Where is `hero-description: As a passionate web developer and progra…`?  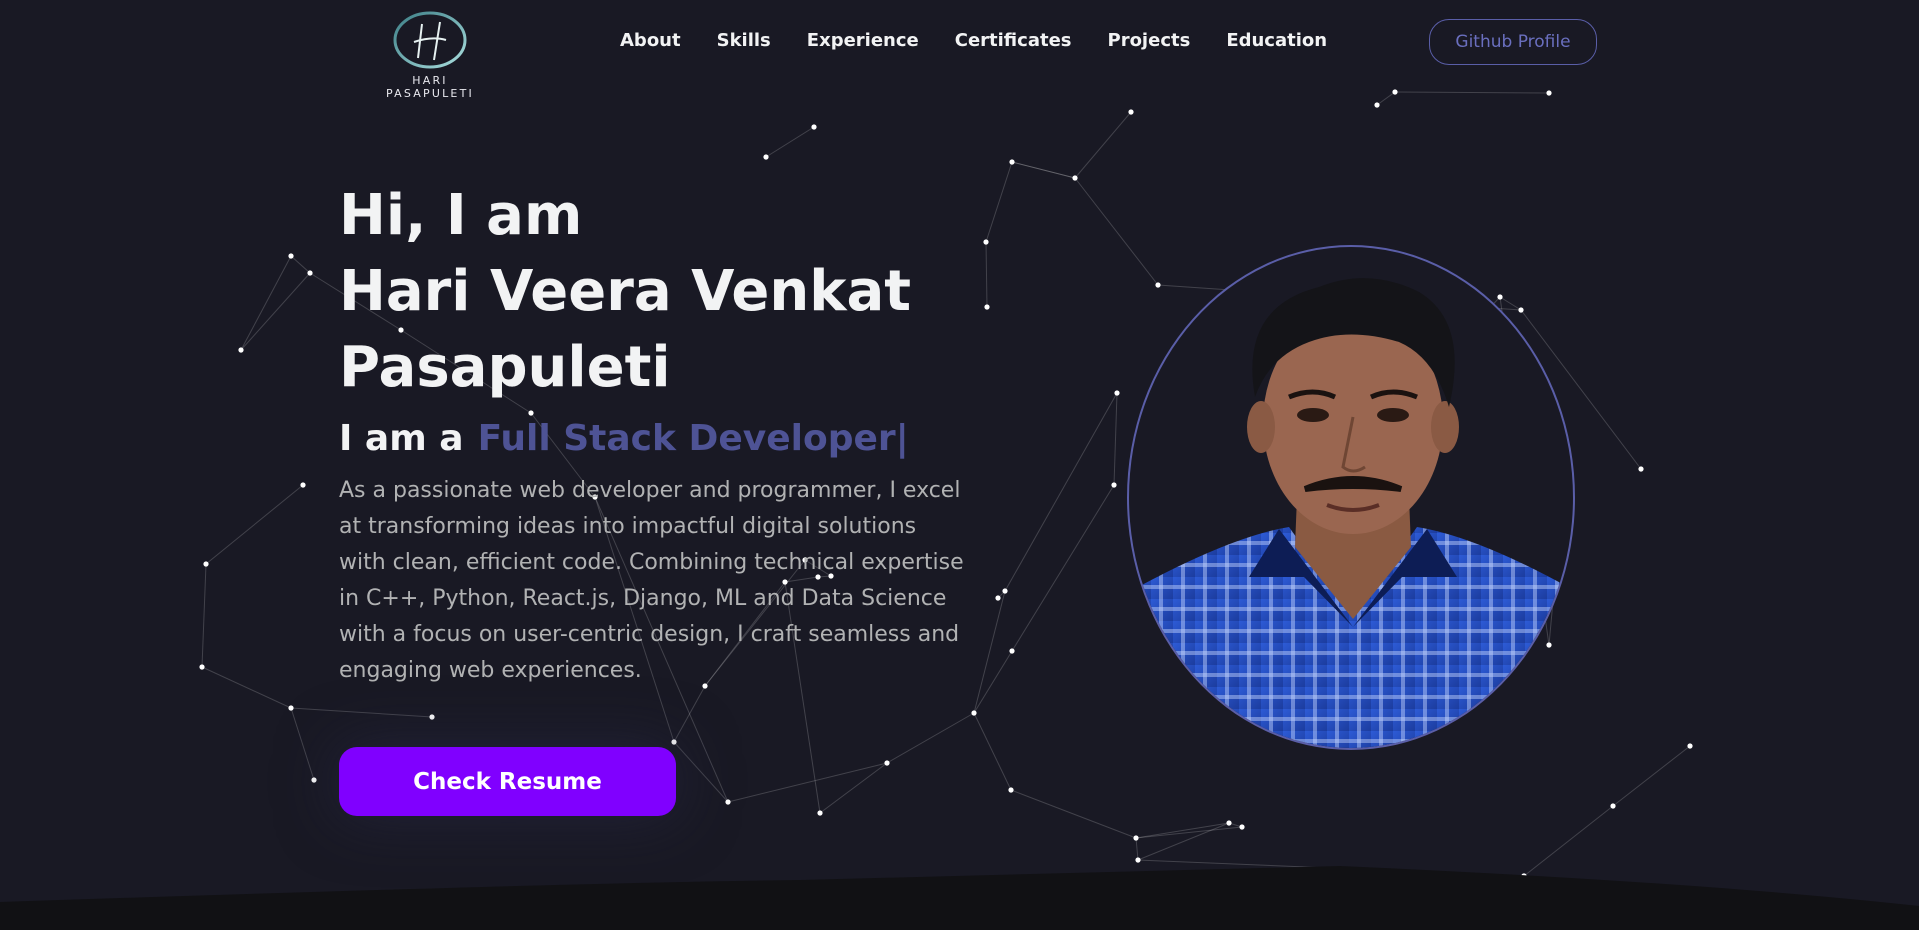
hero-description: As a passionate web developer and progra… is located at coordinates (651, 580).